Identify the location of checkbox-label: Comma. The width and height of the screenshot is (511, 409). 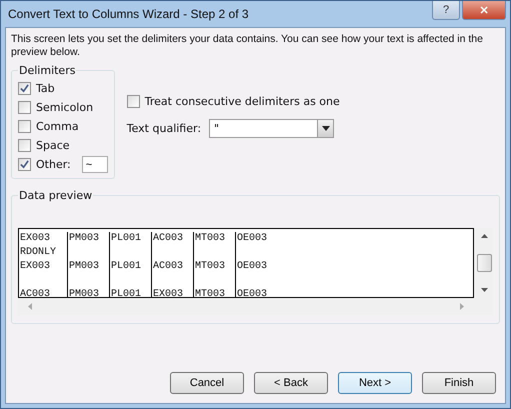
(57, 126).